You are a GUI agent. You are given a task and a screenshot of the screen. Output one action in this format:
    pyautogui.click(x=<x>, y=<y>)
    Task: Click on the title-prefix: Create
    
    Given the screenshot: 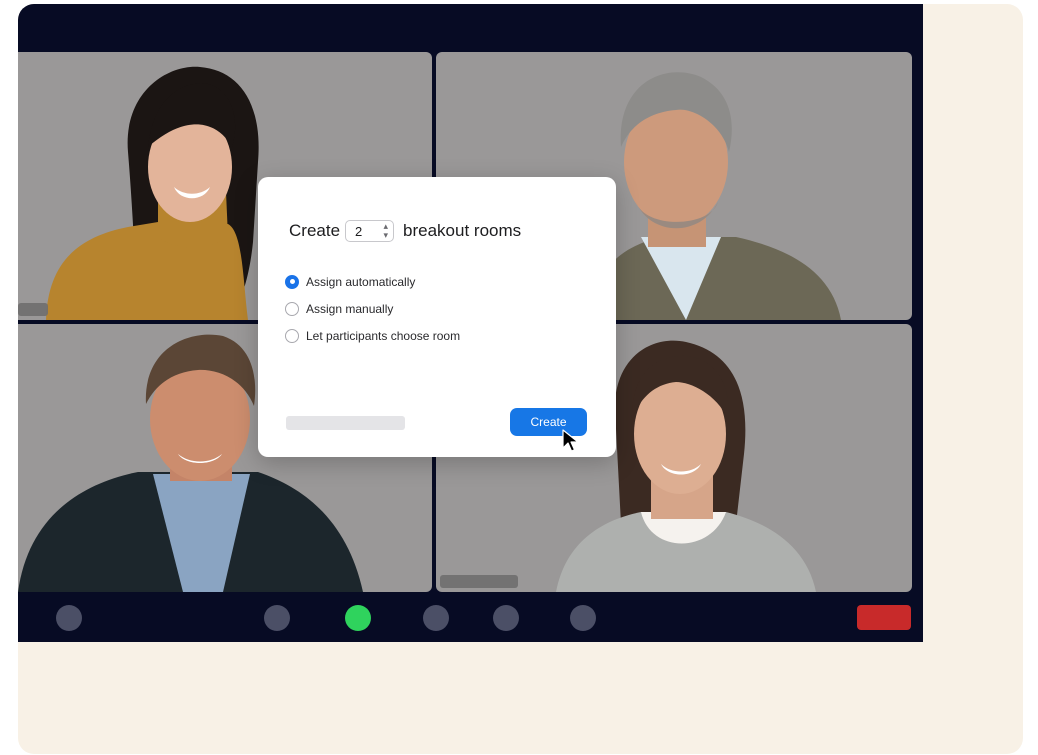 What is the action you would take?
    pyautogui.click(x=315, y=230)
    